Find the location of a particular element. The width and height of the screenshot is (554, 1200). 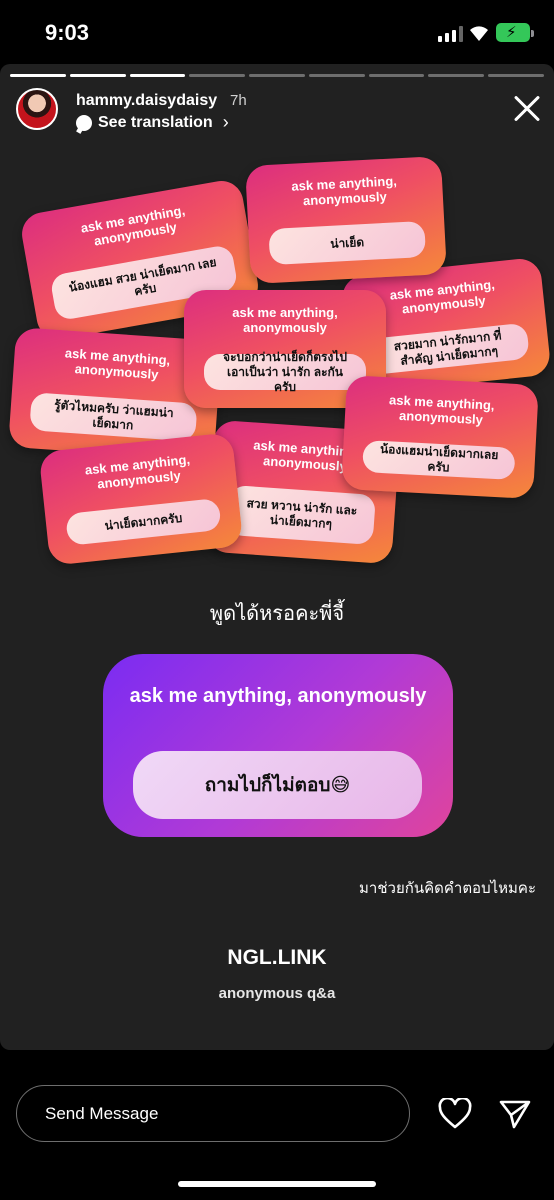

main-card-answer: ถามไปก็ไม่ตอบ😅 is located at coordinates (277, 785).